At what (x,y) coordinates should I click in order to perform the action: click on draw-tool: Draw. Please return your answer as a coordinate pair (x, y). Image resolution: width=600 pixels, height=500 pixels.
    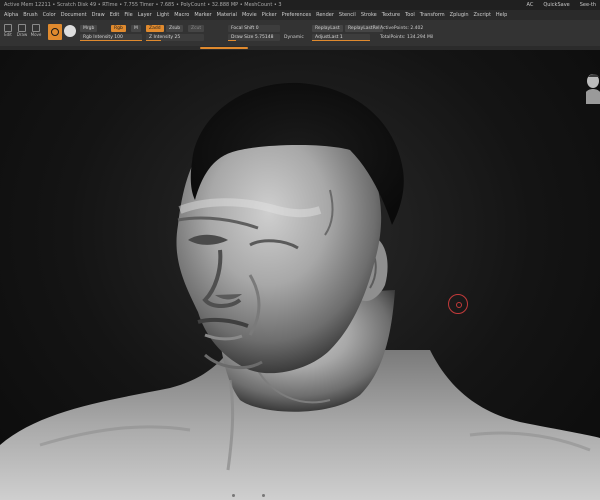
    Looking at the image, I should click on (22, 31).